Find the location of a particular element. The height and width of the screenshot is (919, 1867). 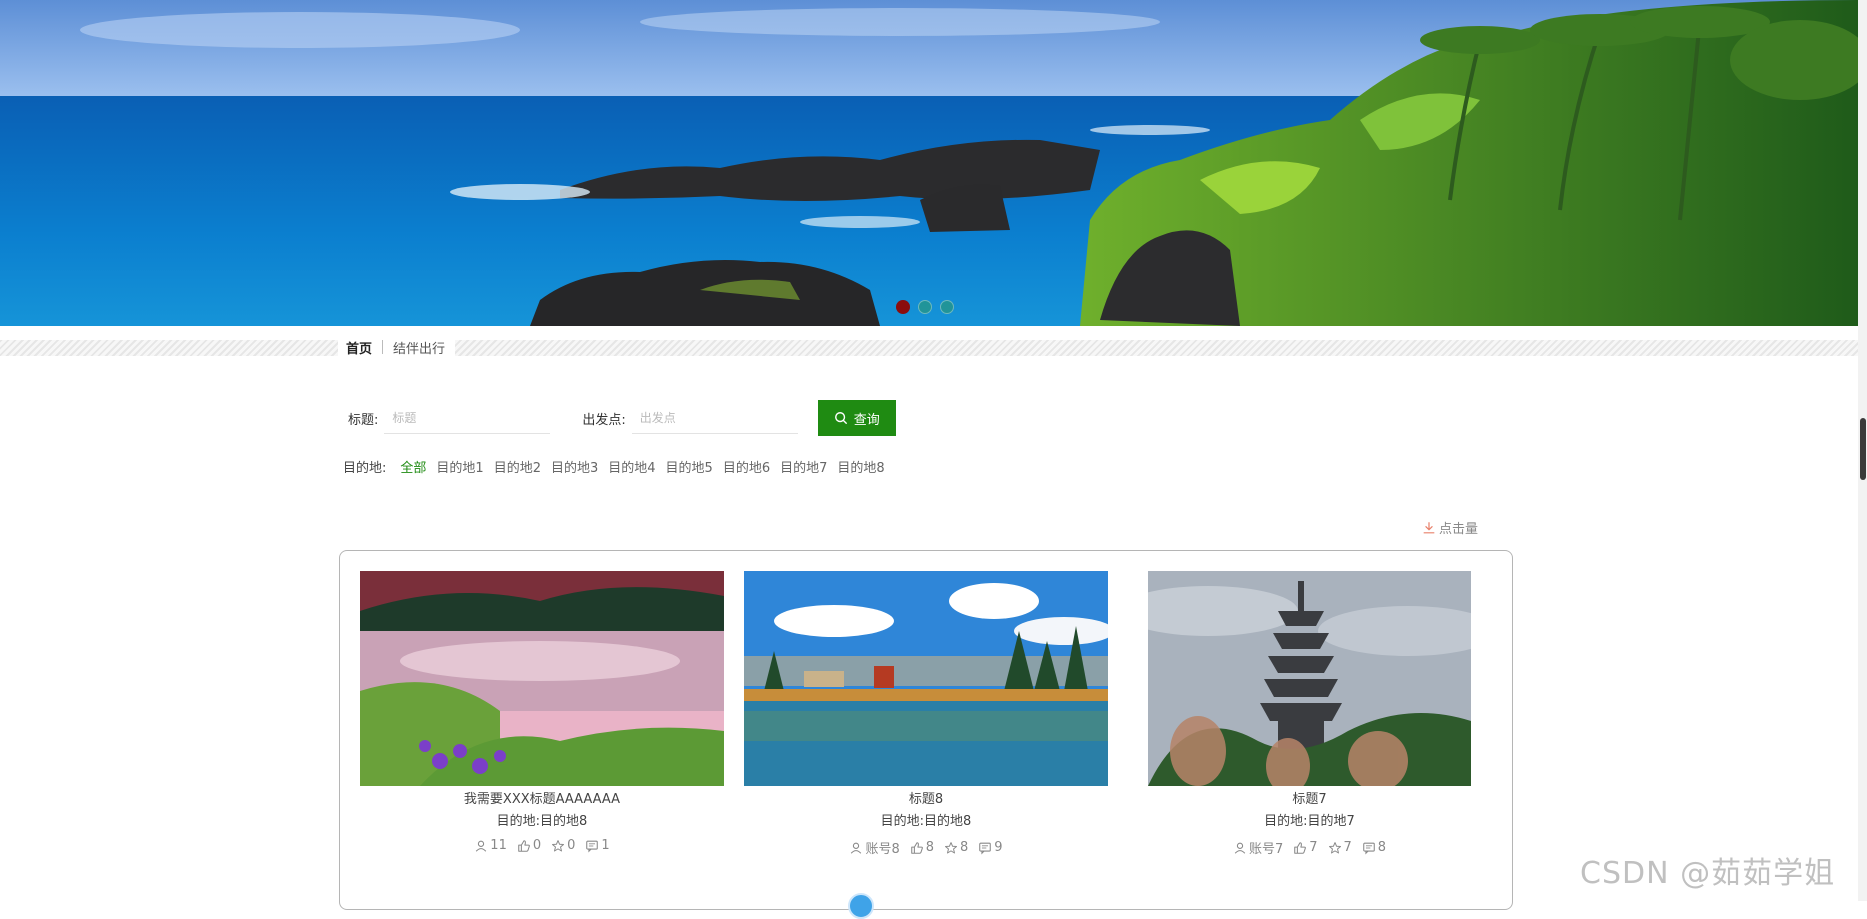

title-input is located at coordinates (467, 418).